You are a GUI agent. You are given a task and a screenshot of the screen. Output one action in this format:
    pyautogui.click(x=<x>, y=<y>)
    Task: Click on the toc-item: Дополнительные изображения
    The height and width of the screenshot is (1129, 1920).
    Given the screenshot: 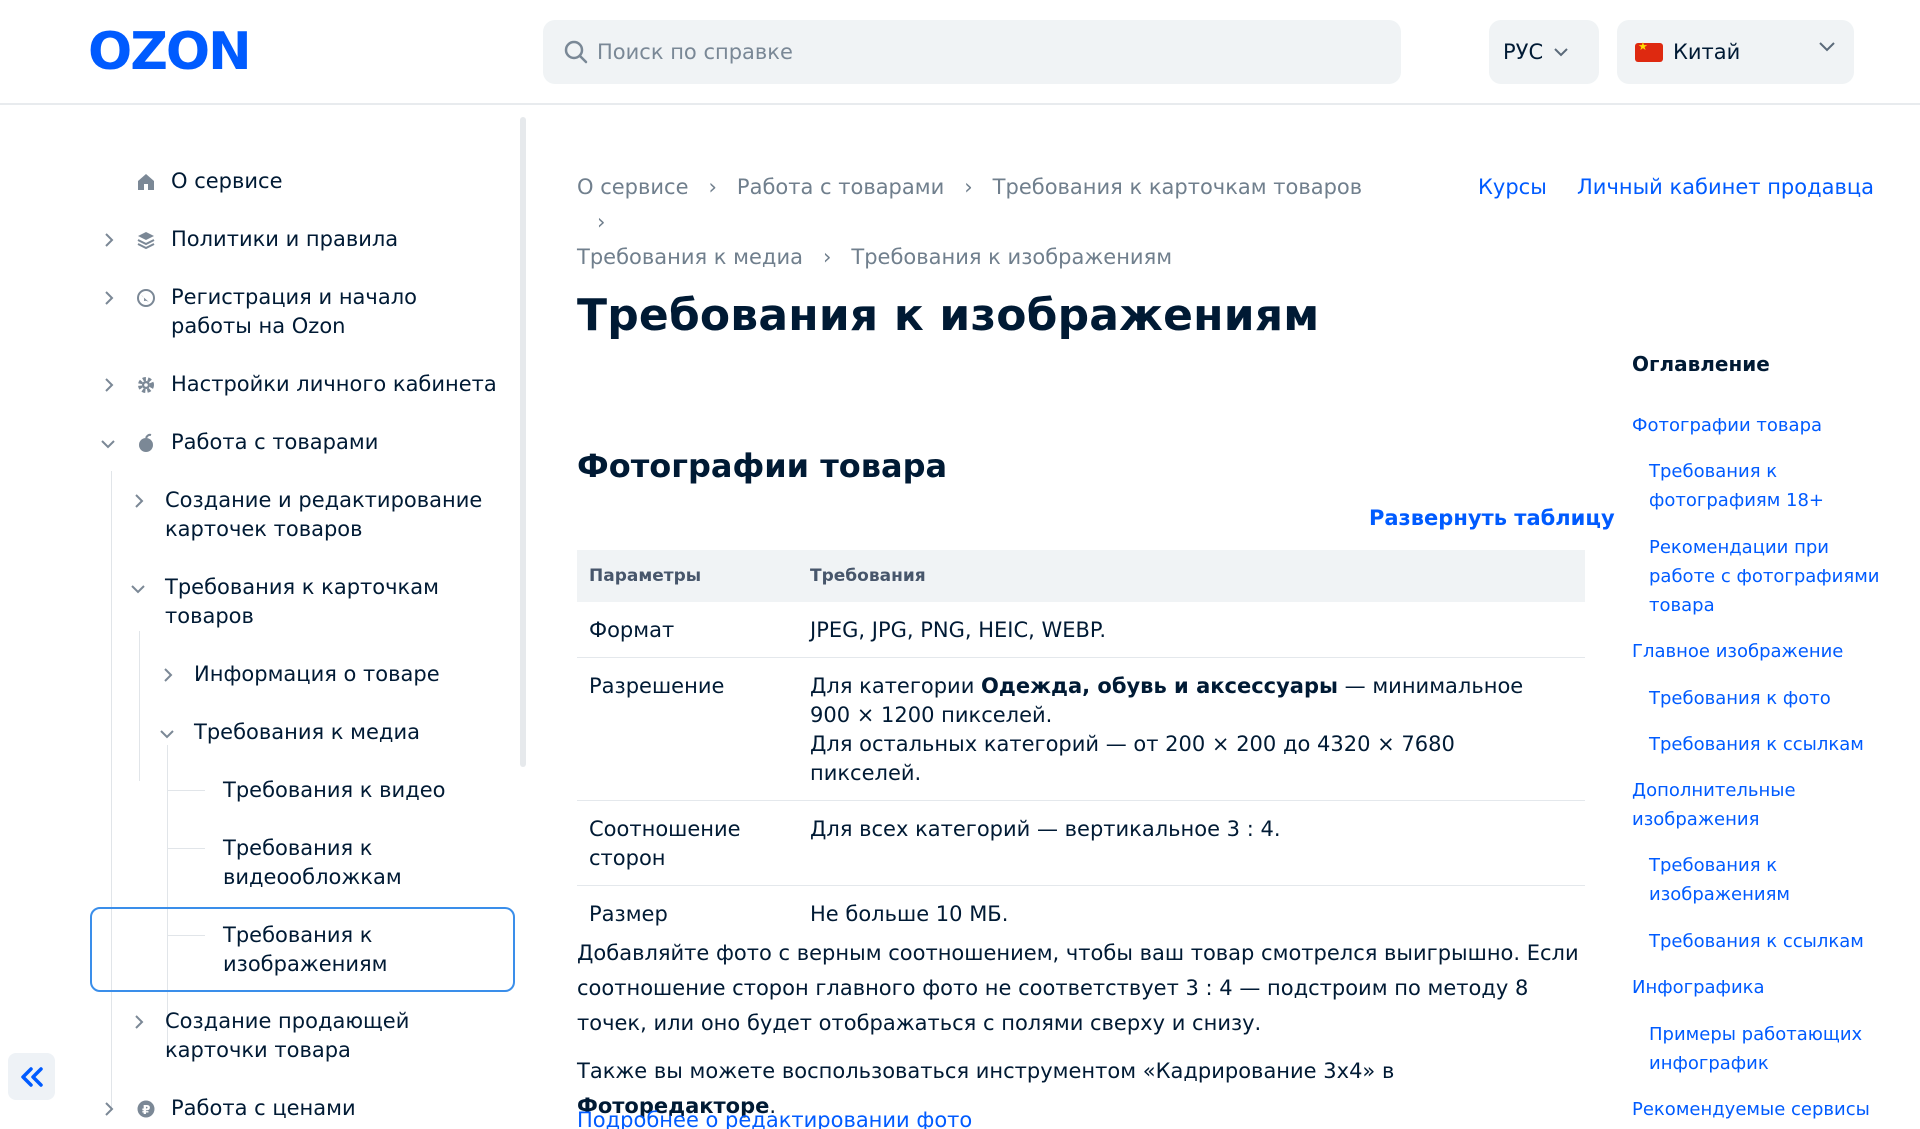 What is the action you would take?
    pyautogui.click(x=1719, y=805)
    